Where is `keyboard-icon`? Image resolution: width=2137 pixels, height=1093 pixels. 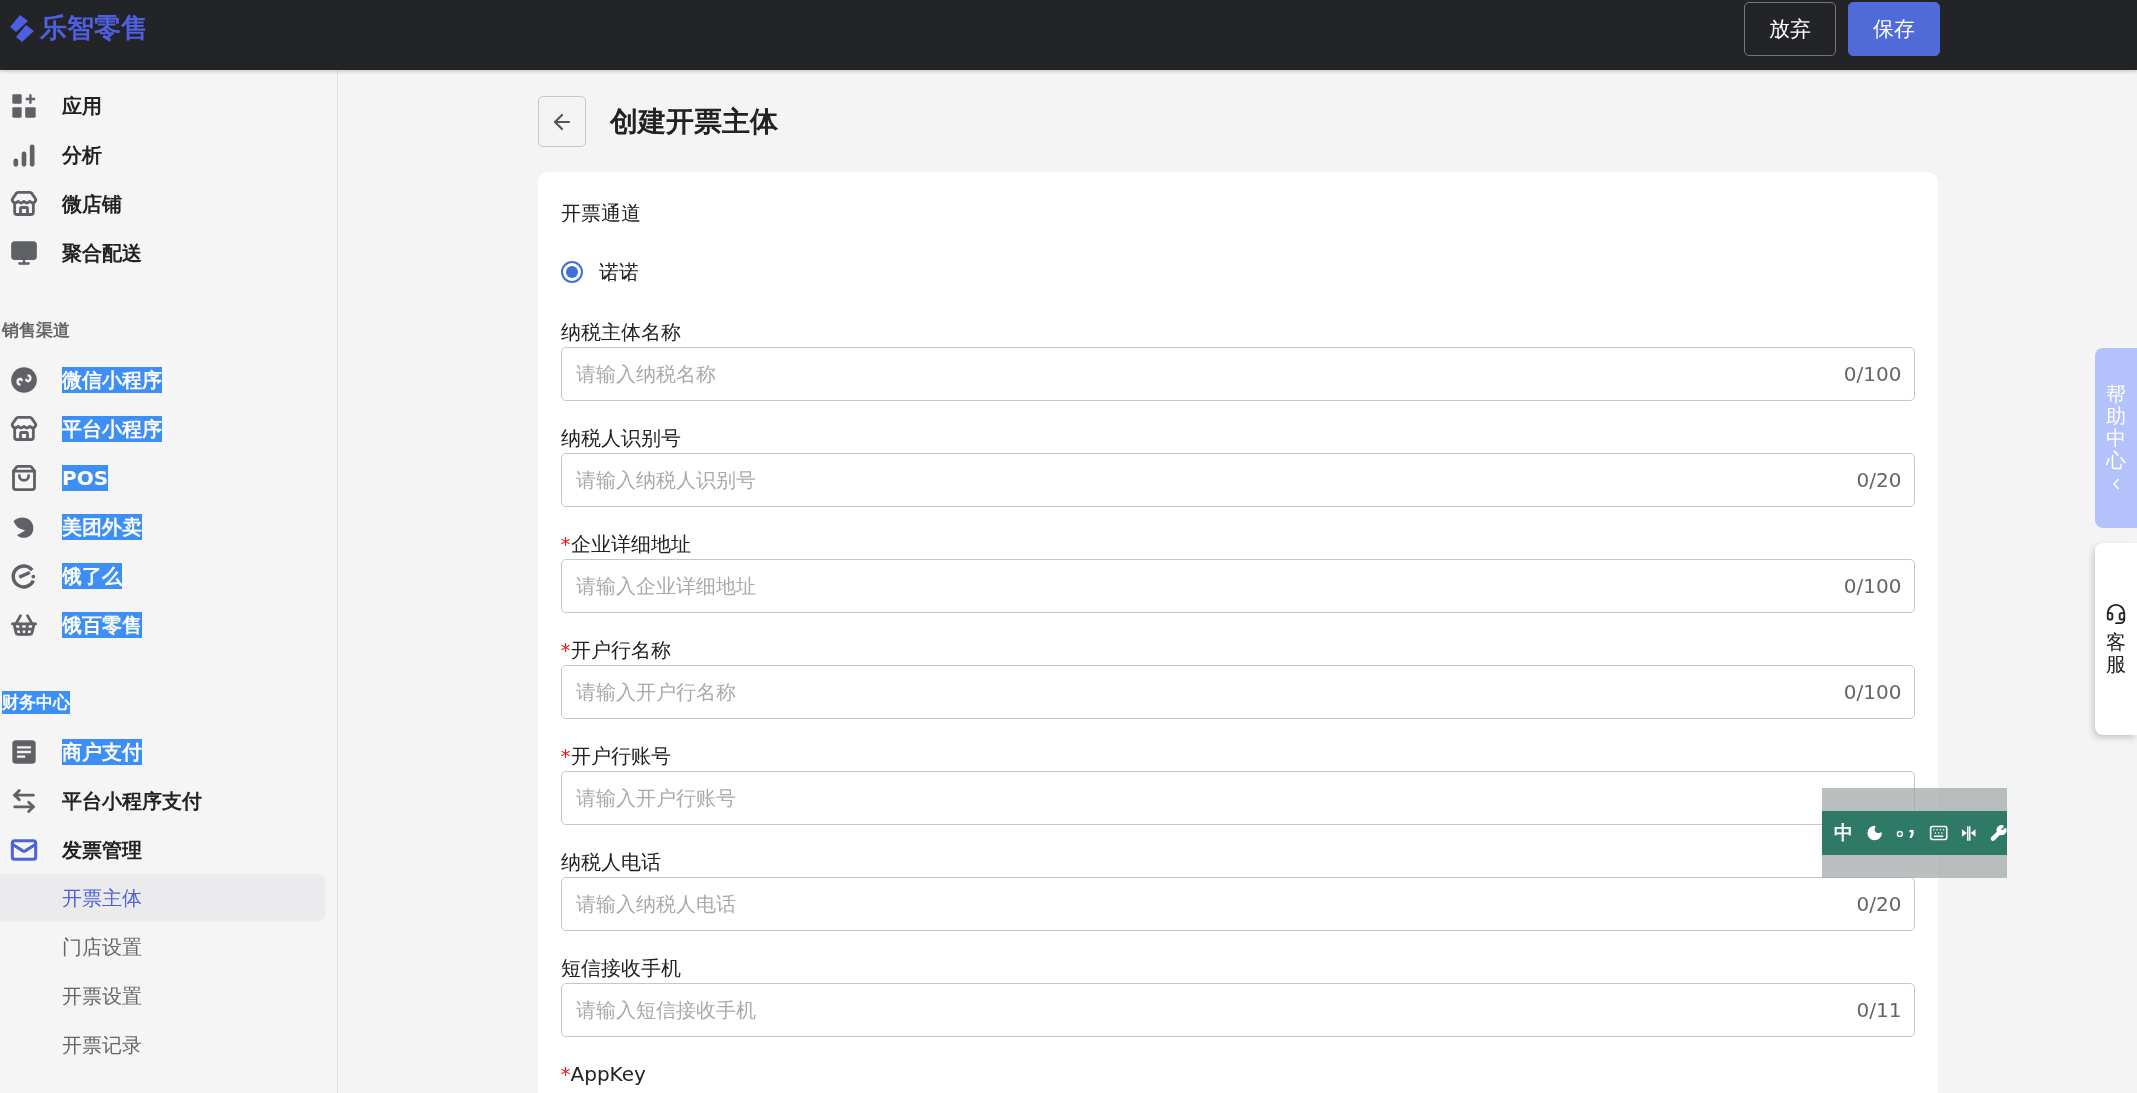 keyboard-icon is located at coordinates (1938, 833).